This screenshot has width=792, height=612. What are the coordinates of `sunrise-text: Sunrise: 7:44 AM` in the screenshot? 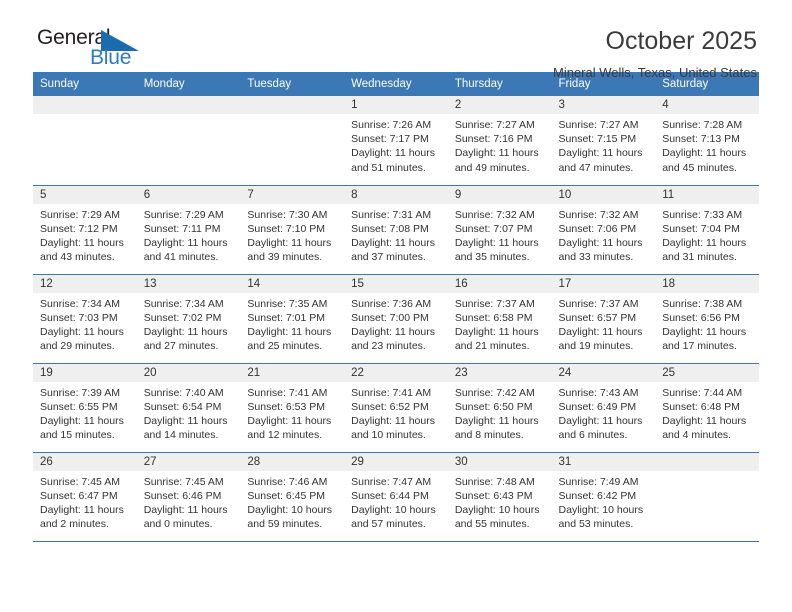 It's located at (702, 392).